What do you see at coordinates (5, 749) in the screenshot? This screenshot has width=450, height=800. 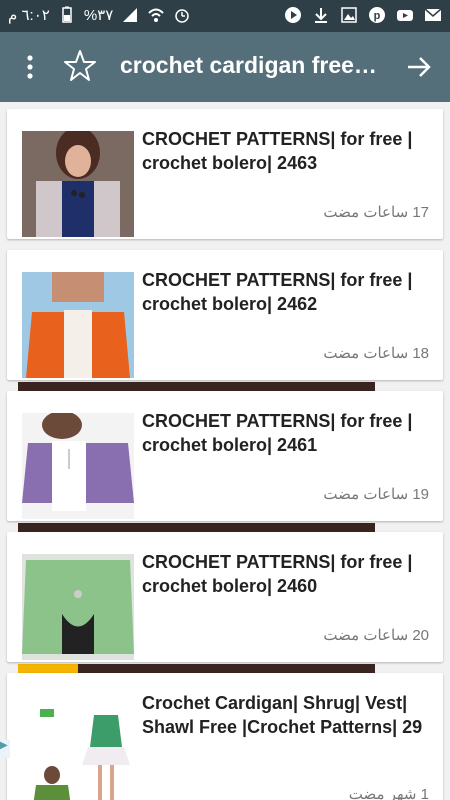 I see `ad-choices-icon: ▶` at bounding box center [5, 749].